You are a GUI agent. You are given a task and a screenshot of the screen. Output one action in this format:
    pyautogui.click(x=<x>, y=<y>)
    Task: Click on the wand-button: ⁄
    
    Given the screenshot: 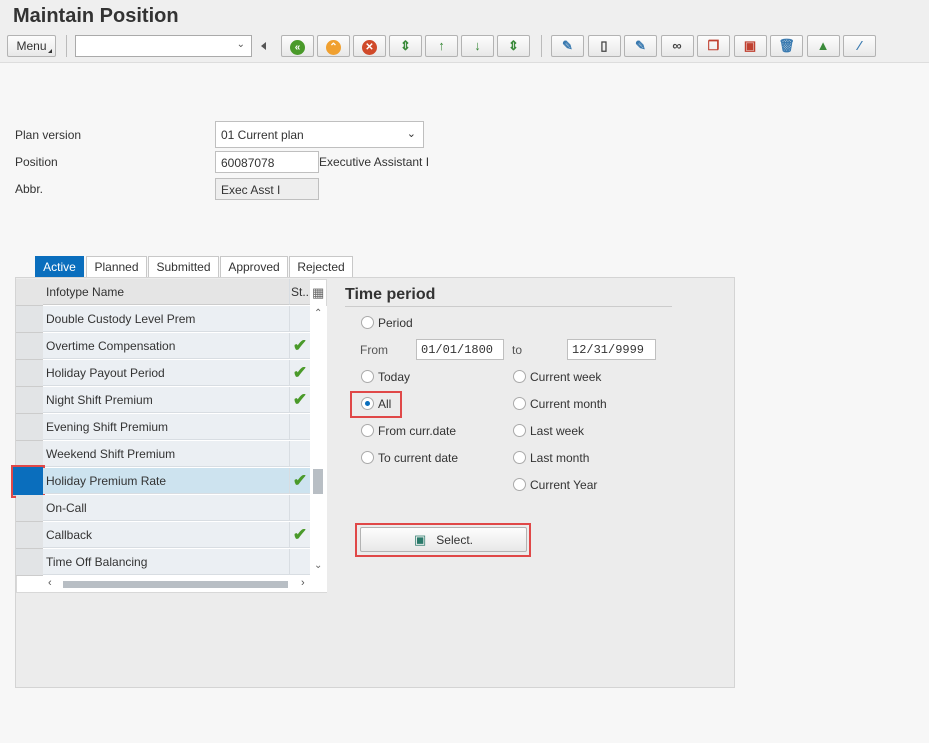 What is the action you would take?
    pyautogui.click(x=859, y=46)
    